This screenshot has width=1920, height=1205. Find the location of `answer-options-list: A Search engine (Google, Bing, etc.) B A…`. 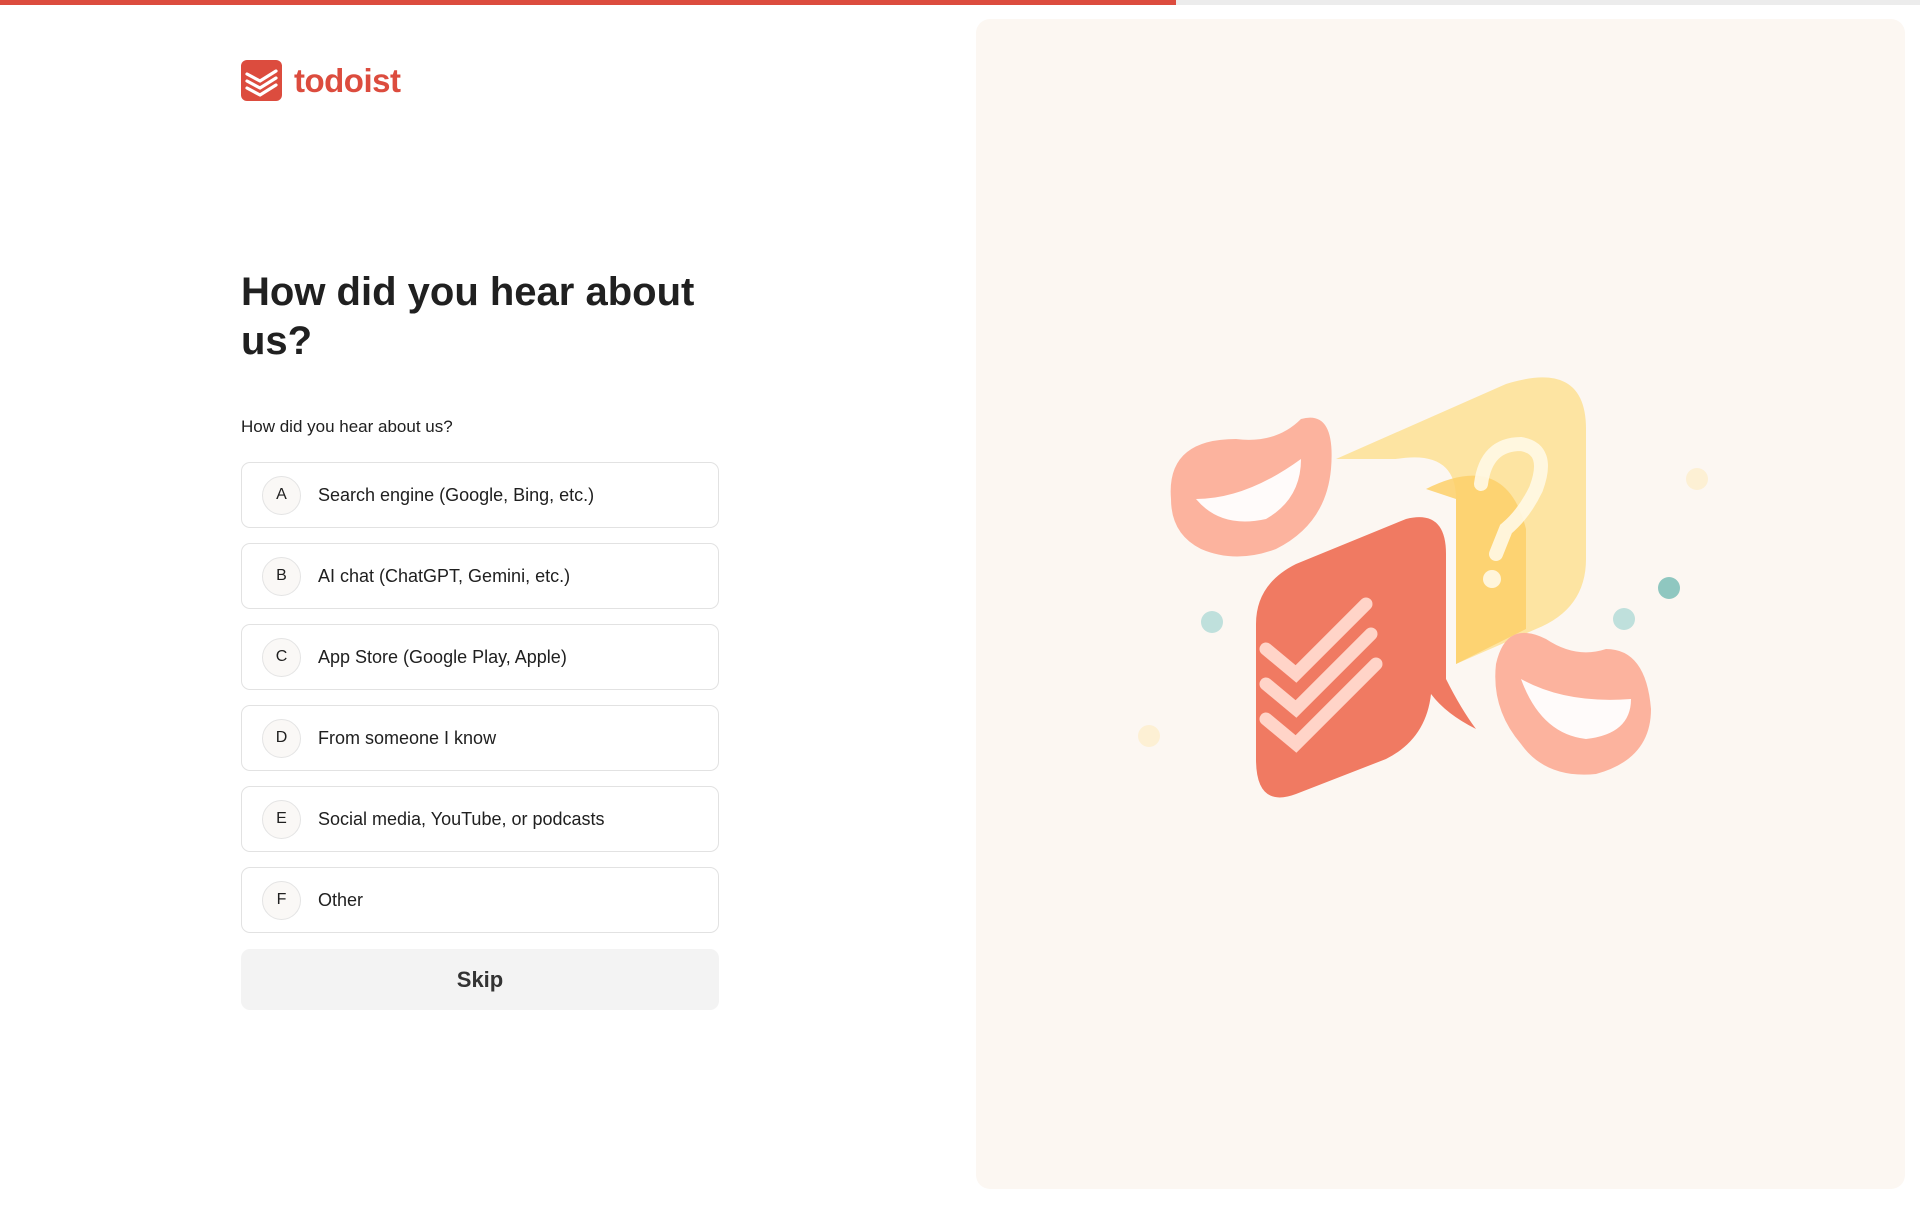

answer-options-list: A Search engine (Google, Bing, etc.) B A… is located at coordinates (480, 705).